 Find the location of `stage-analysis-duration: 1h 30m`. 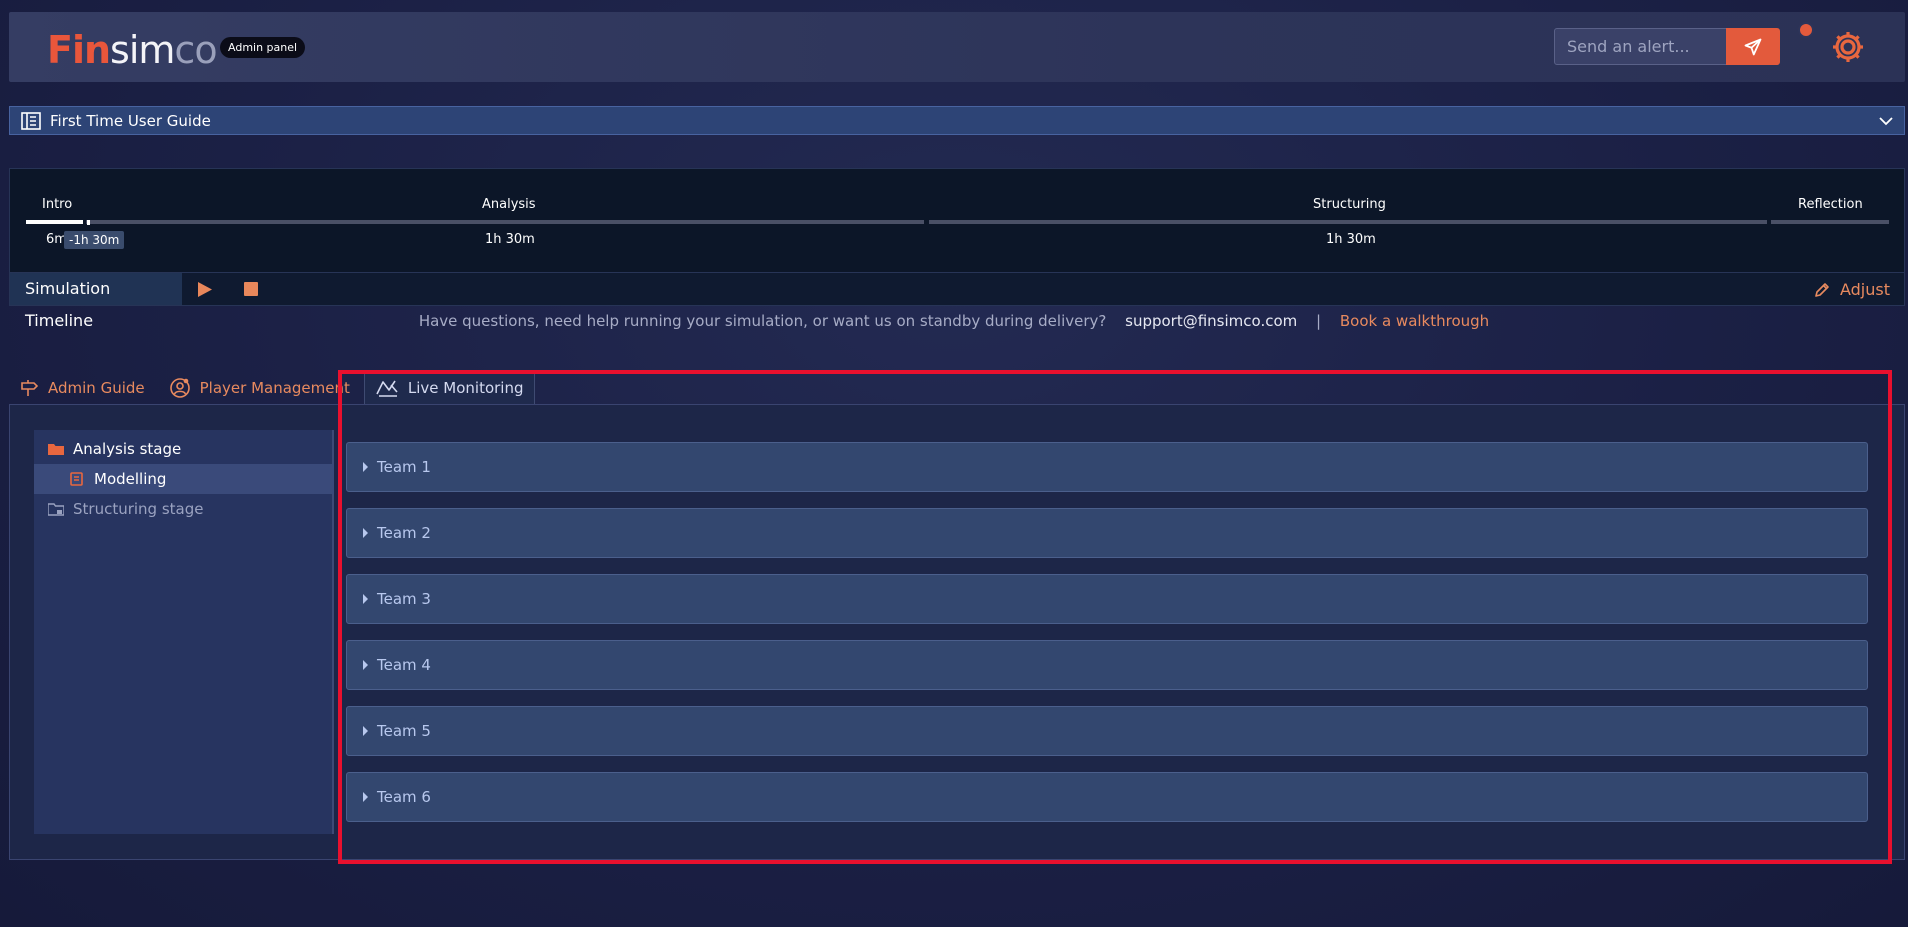

stage-analysis-duration: 1h 30m is located at coordinates (510, 239).